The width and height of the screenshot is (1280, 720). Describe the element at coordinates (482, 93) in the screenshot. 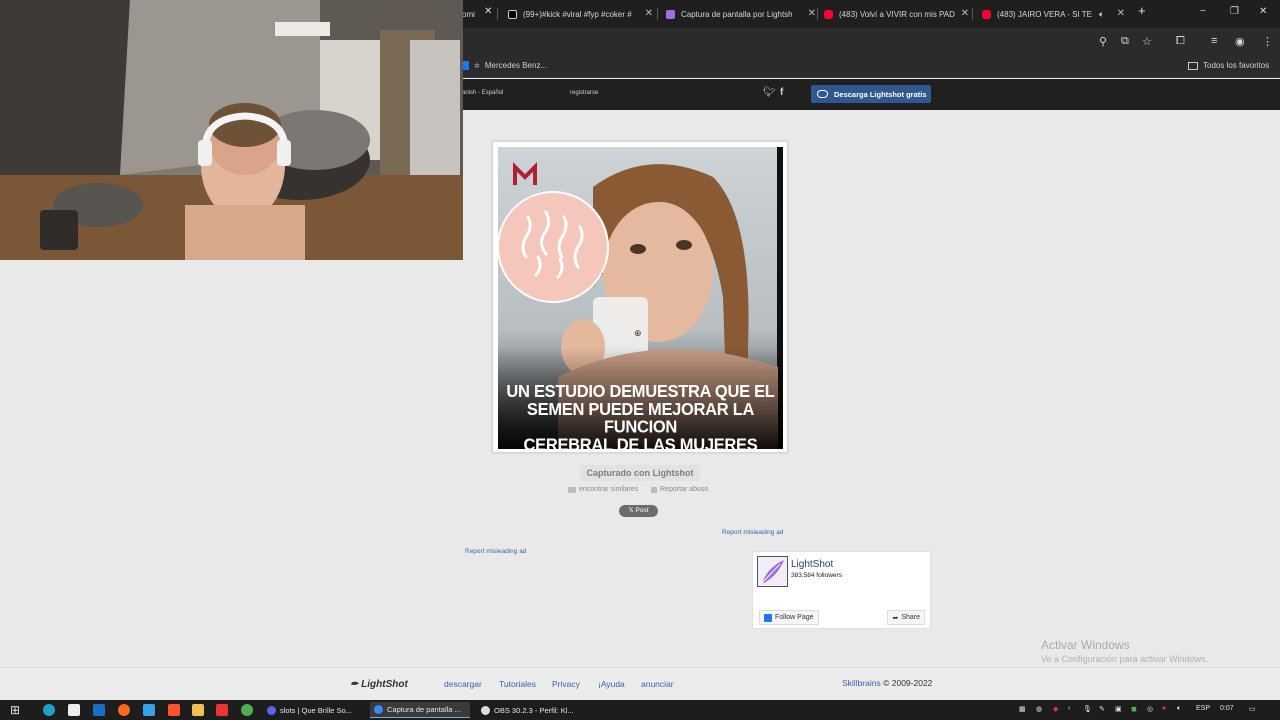

I see `language-selector: anish - Español` at that location.